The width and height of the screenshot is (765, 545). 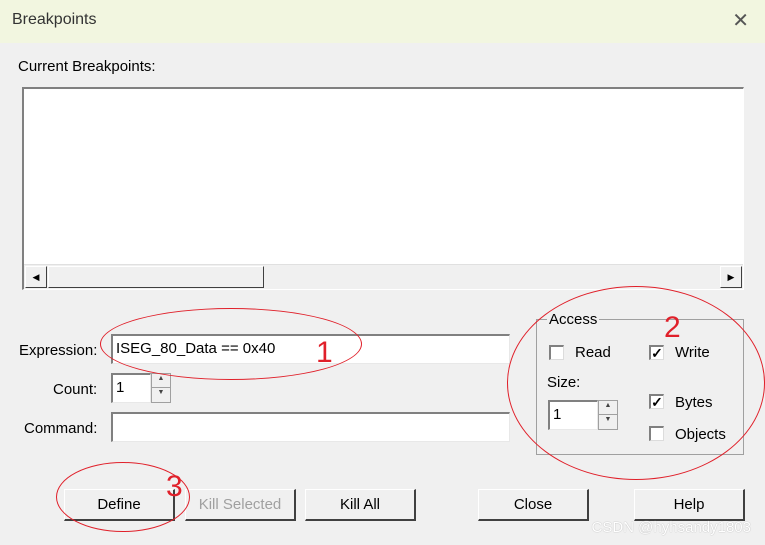 I want to click on title-bar: Breakpoints ✕, so click(x=382, y=21).